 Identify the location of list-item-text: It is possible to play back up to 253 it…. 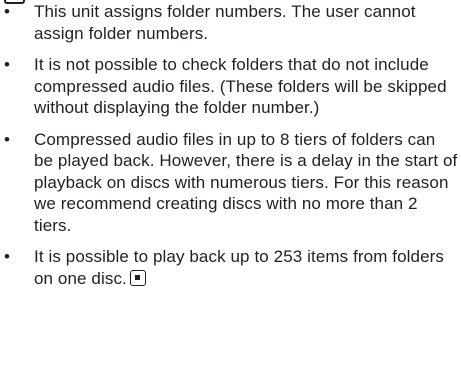
(239, 267).